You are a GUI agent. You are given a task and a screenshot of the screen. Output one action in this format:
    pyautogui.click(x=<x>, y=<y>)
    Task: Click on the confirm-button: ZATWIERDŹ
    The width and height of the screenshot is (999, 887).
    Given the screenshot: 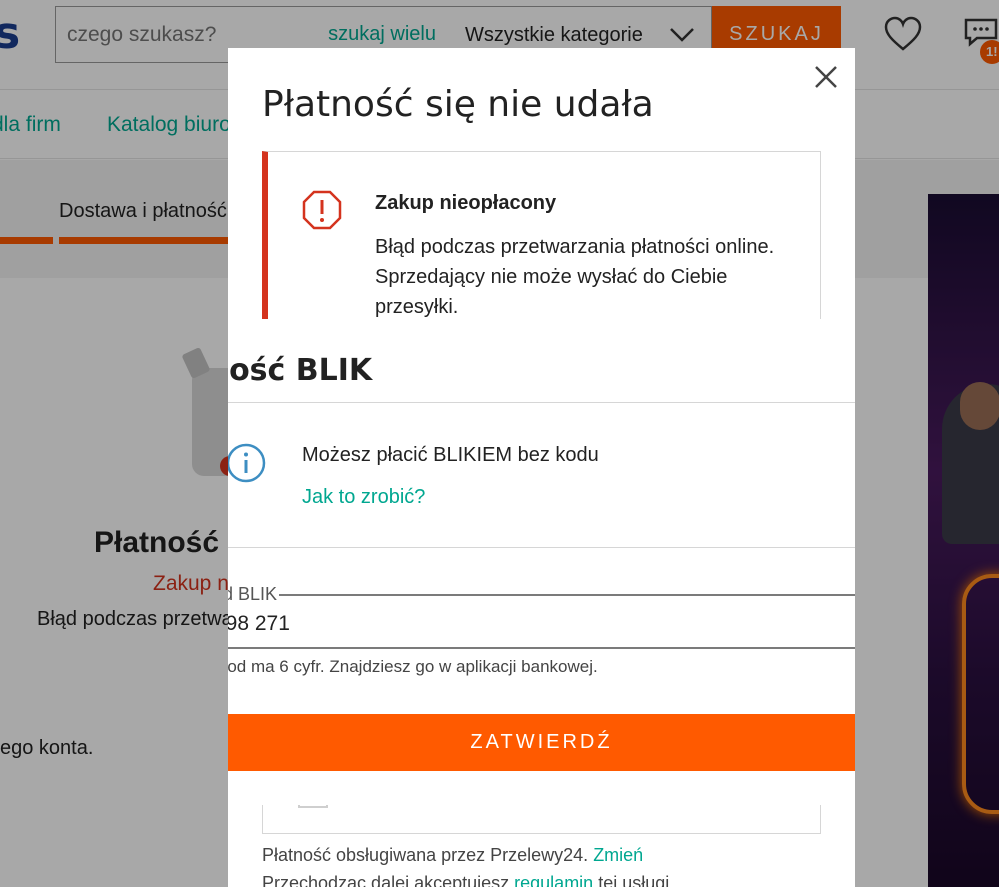 What is the action you would take?
    pyautogui.click(x=541, y=742)
    